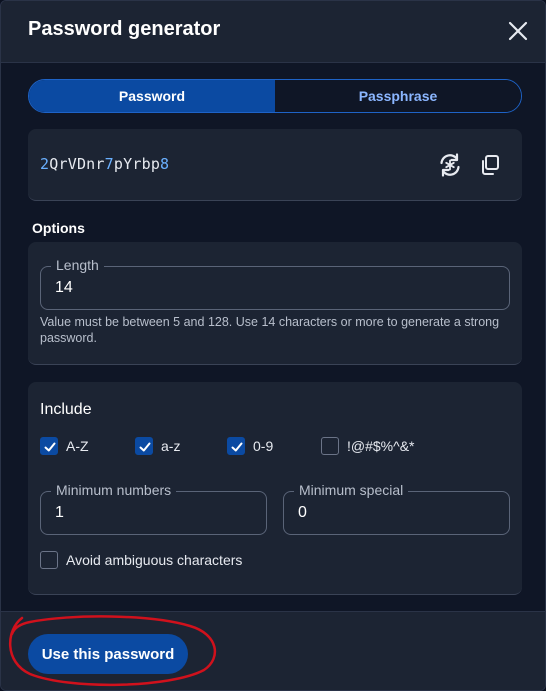 The width and height of the screenshot is (546, 691). Describe the element at coordinates (351, 490) in the screenshot. I see `minimum-special-label: Minimum special` at that location.